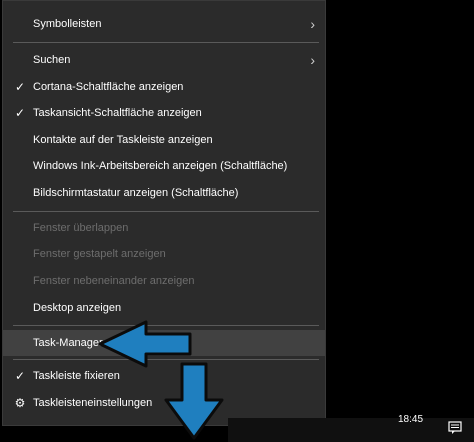 This screenshot has height=442, width=474. What do you see at coordinates (108, 87) in the screenshot?
I see `menu-item-label: Cortana-Schaltfläche anzeigen` at bounding box center [108, 87].